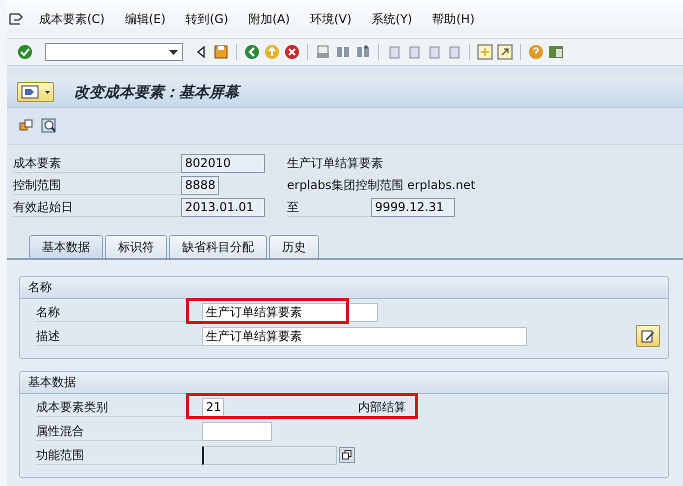  Describe the element at coordinates (292, 52) in the screenshot. I see `cancel-icon` at that location.